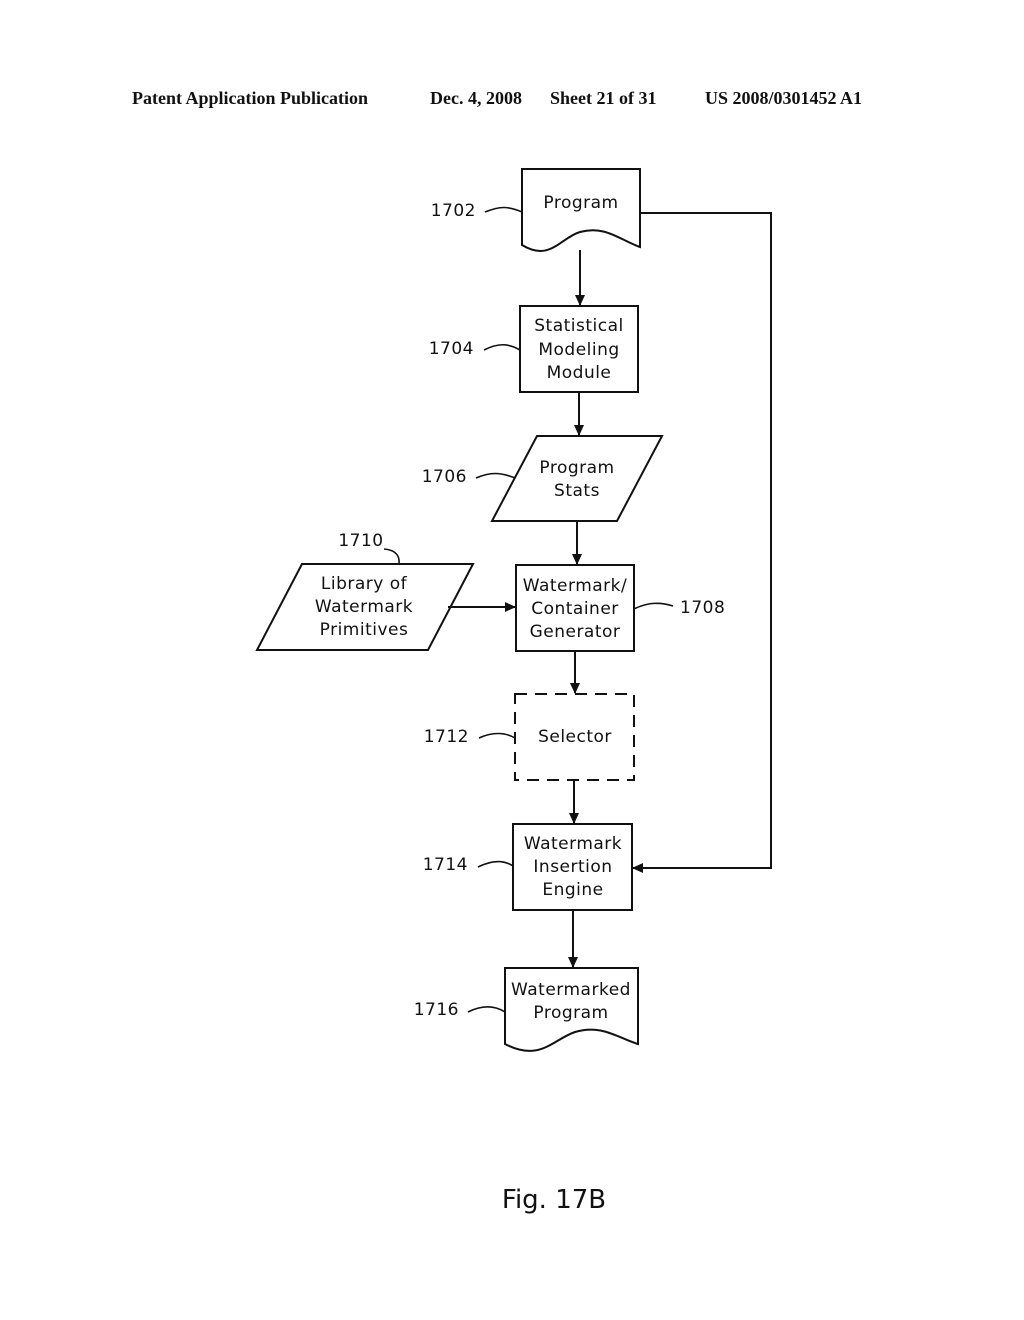 The height and width of the screenshot is (1320, 1024). I want to click on node-label: Selector, so click(575, 737).